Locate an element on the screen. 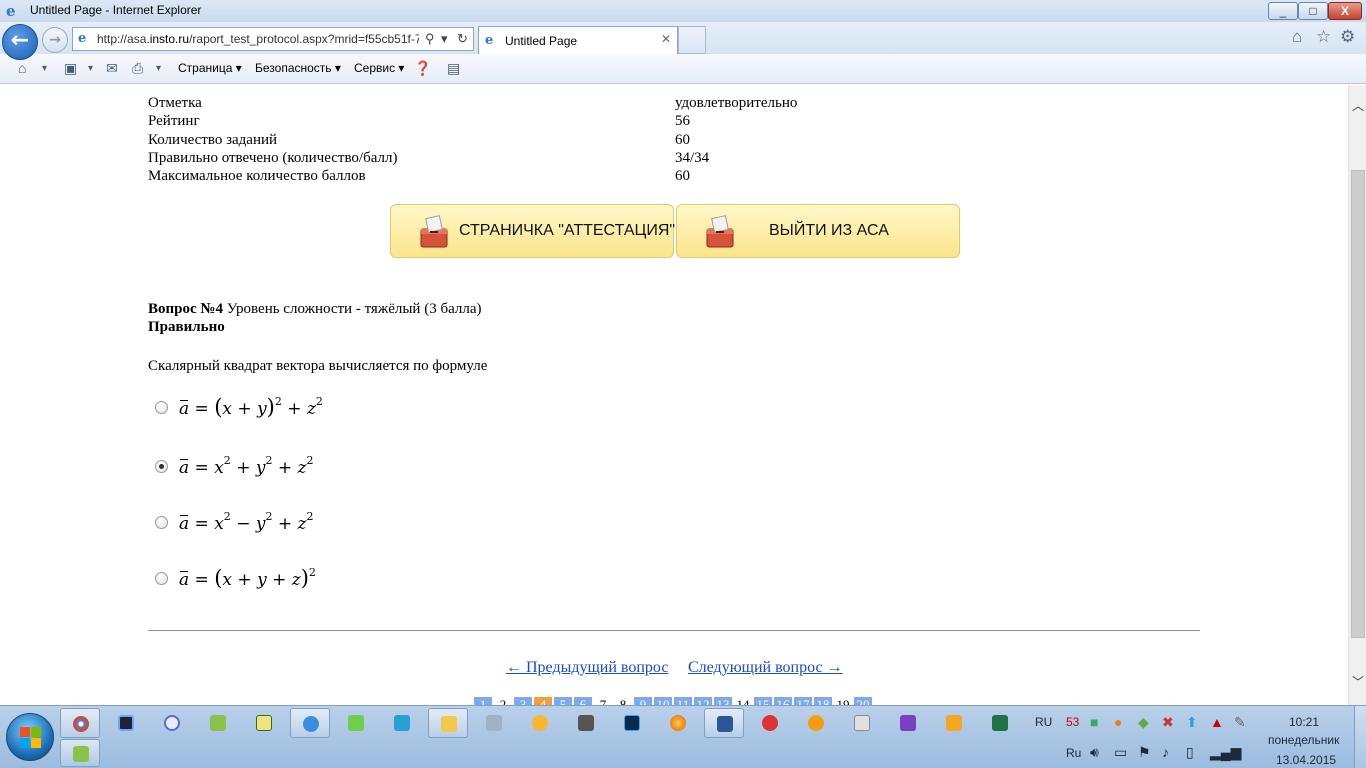 This screenshot has height=768, width=1366. language-indicator: RU is located at coordinates (1043, 722).